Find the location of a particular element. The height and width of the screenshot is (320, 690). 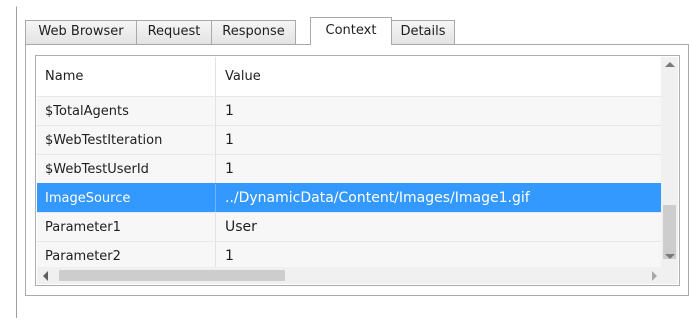

column-header-value: Value is located at coordinates (440, 76).